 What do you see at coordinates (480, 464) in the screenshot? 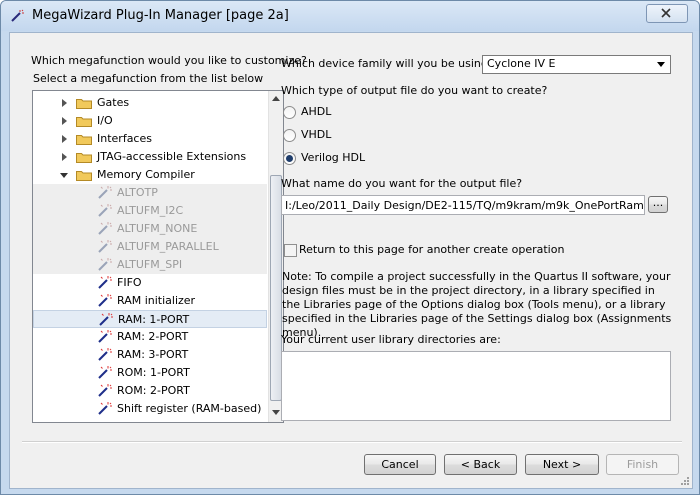
I see `back-button: < Back` at bounding box center [480, 464].